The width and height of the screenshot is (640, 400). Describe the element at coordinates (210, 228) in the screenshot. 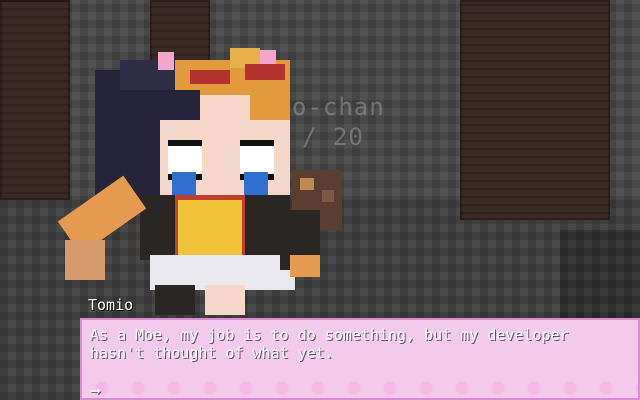

I see `bell-ornament` at that location.